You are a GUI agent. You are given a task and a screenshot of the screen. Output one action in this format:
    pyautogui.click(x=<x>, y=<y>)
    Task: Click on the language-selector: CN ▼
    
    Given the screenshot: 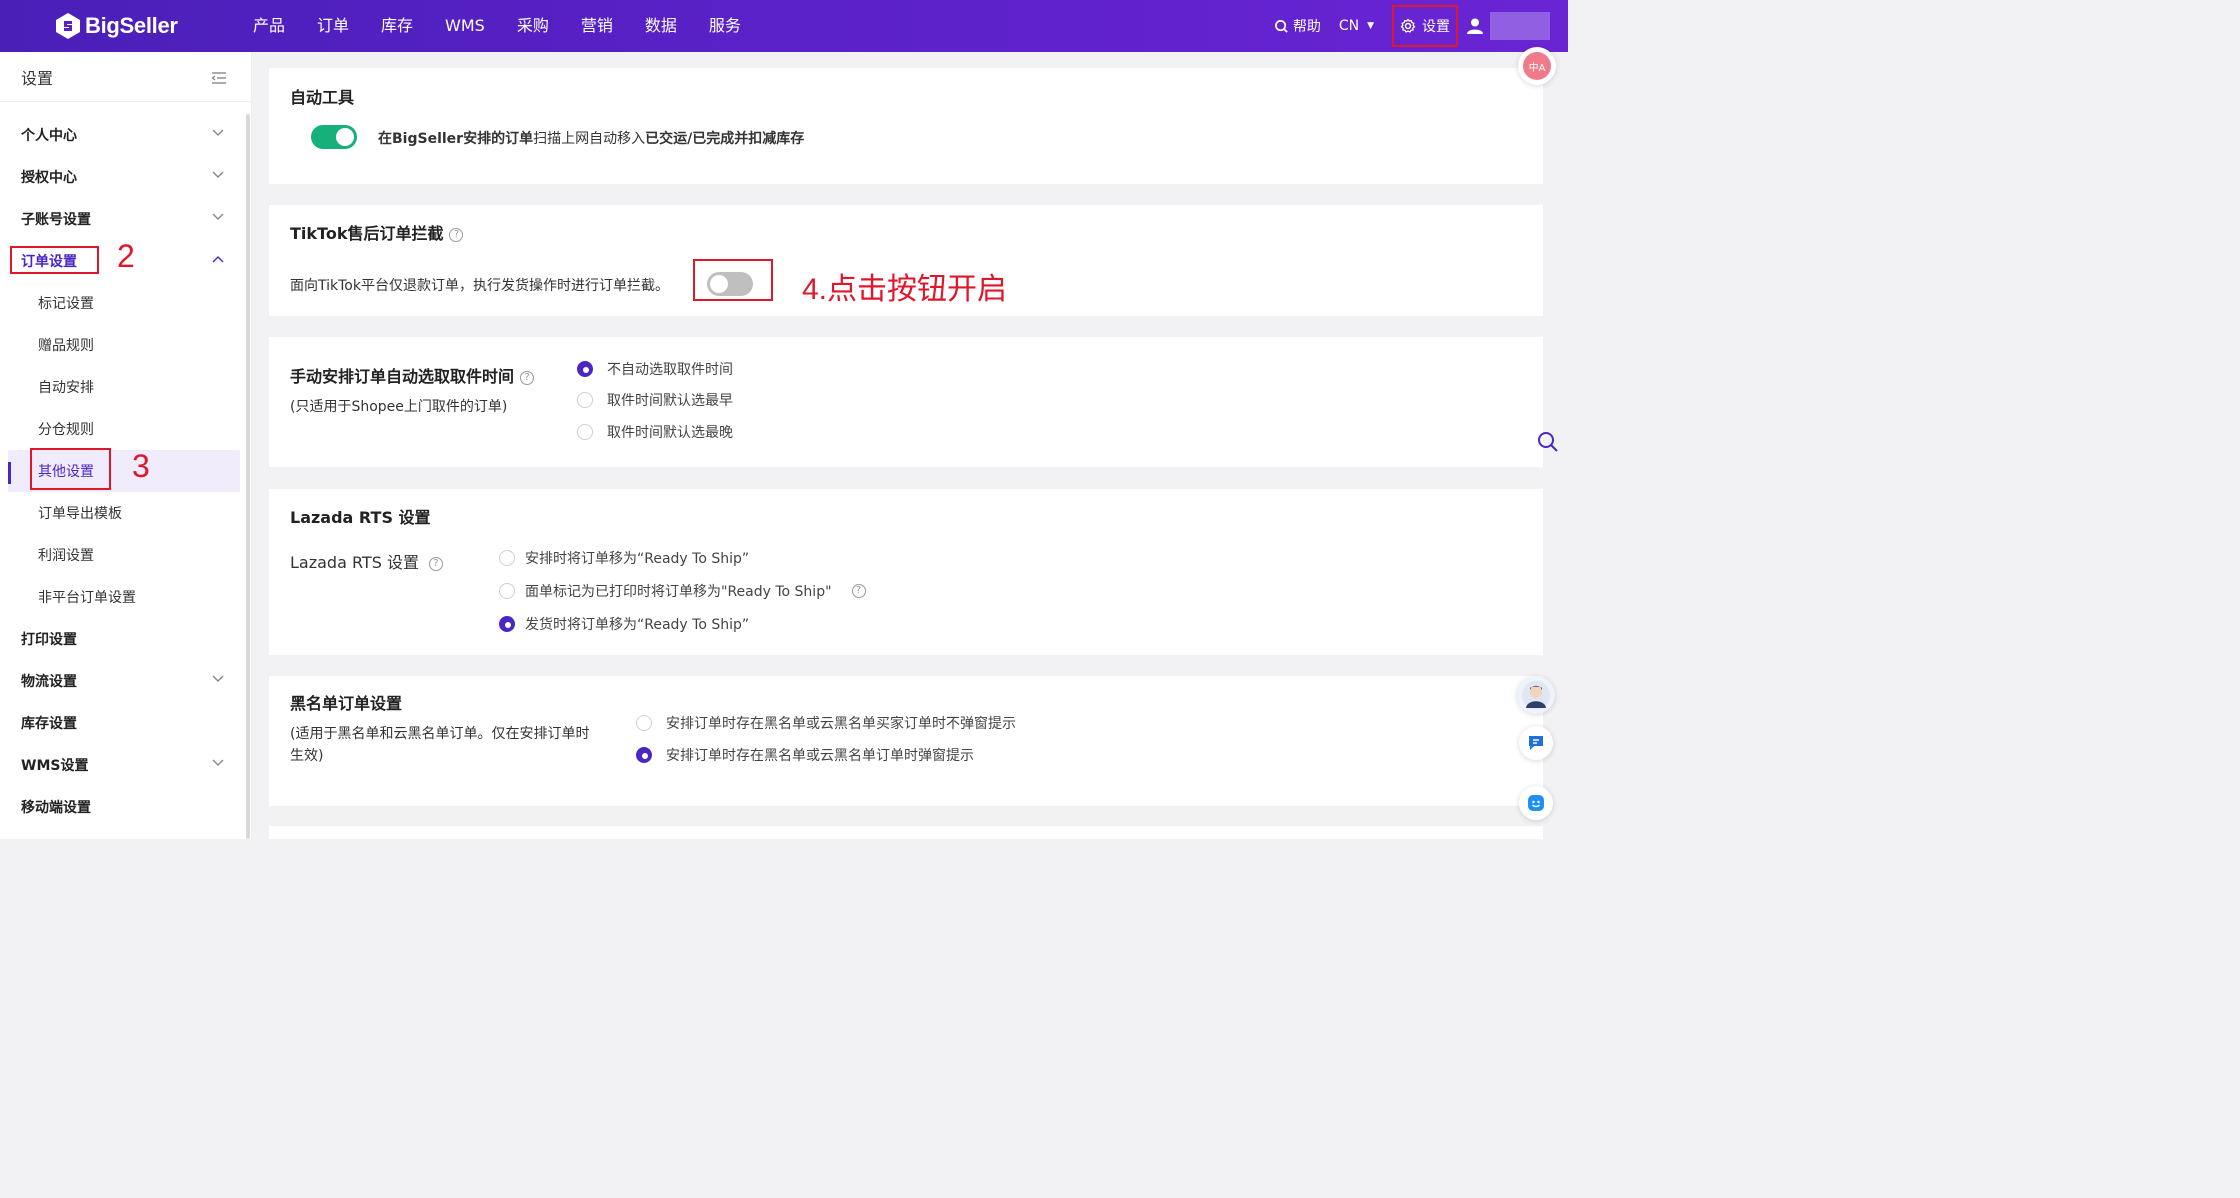 What is the action you would take?
    pyautogui.click(x=1356, y=26)
    